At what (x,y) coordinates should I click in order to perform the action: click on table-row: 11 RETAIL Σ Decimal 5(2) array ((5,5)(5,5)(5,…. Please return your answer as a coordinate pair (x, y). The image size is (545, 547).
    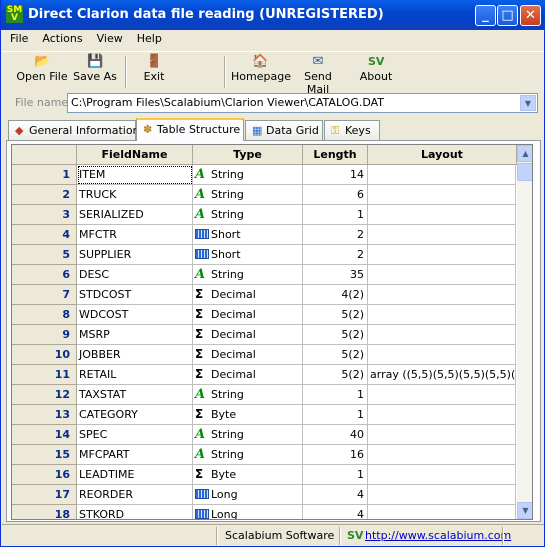
    Looking at the image, I should click on (264, 375).